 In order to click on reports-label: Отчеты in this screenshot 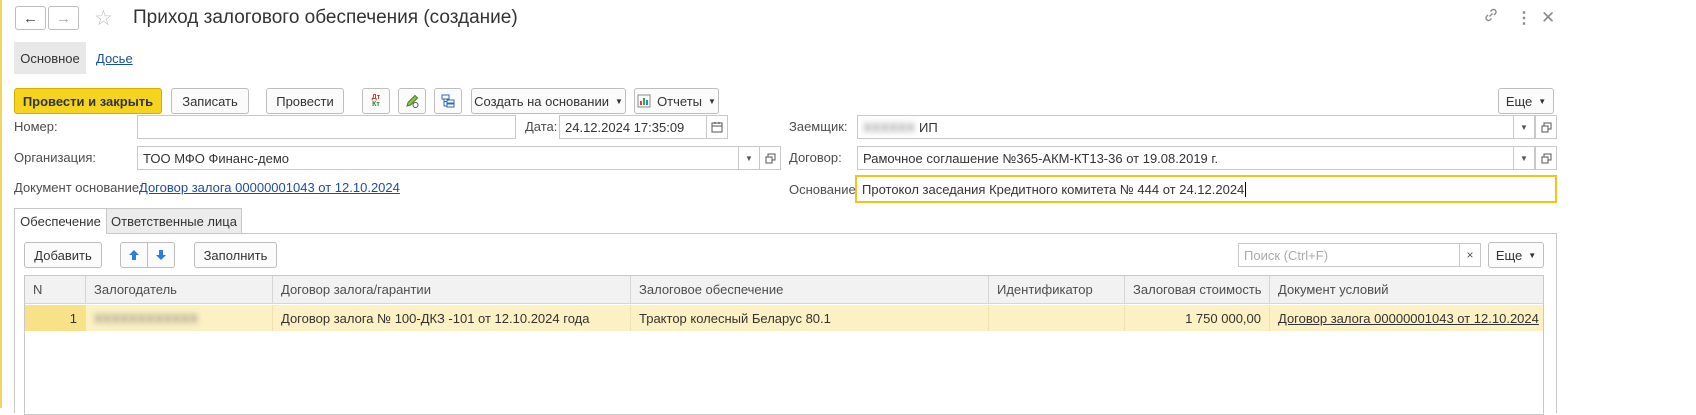, I will do `click(679, 101)`.